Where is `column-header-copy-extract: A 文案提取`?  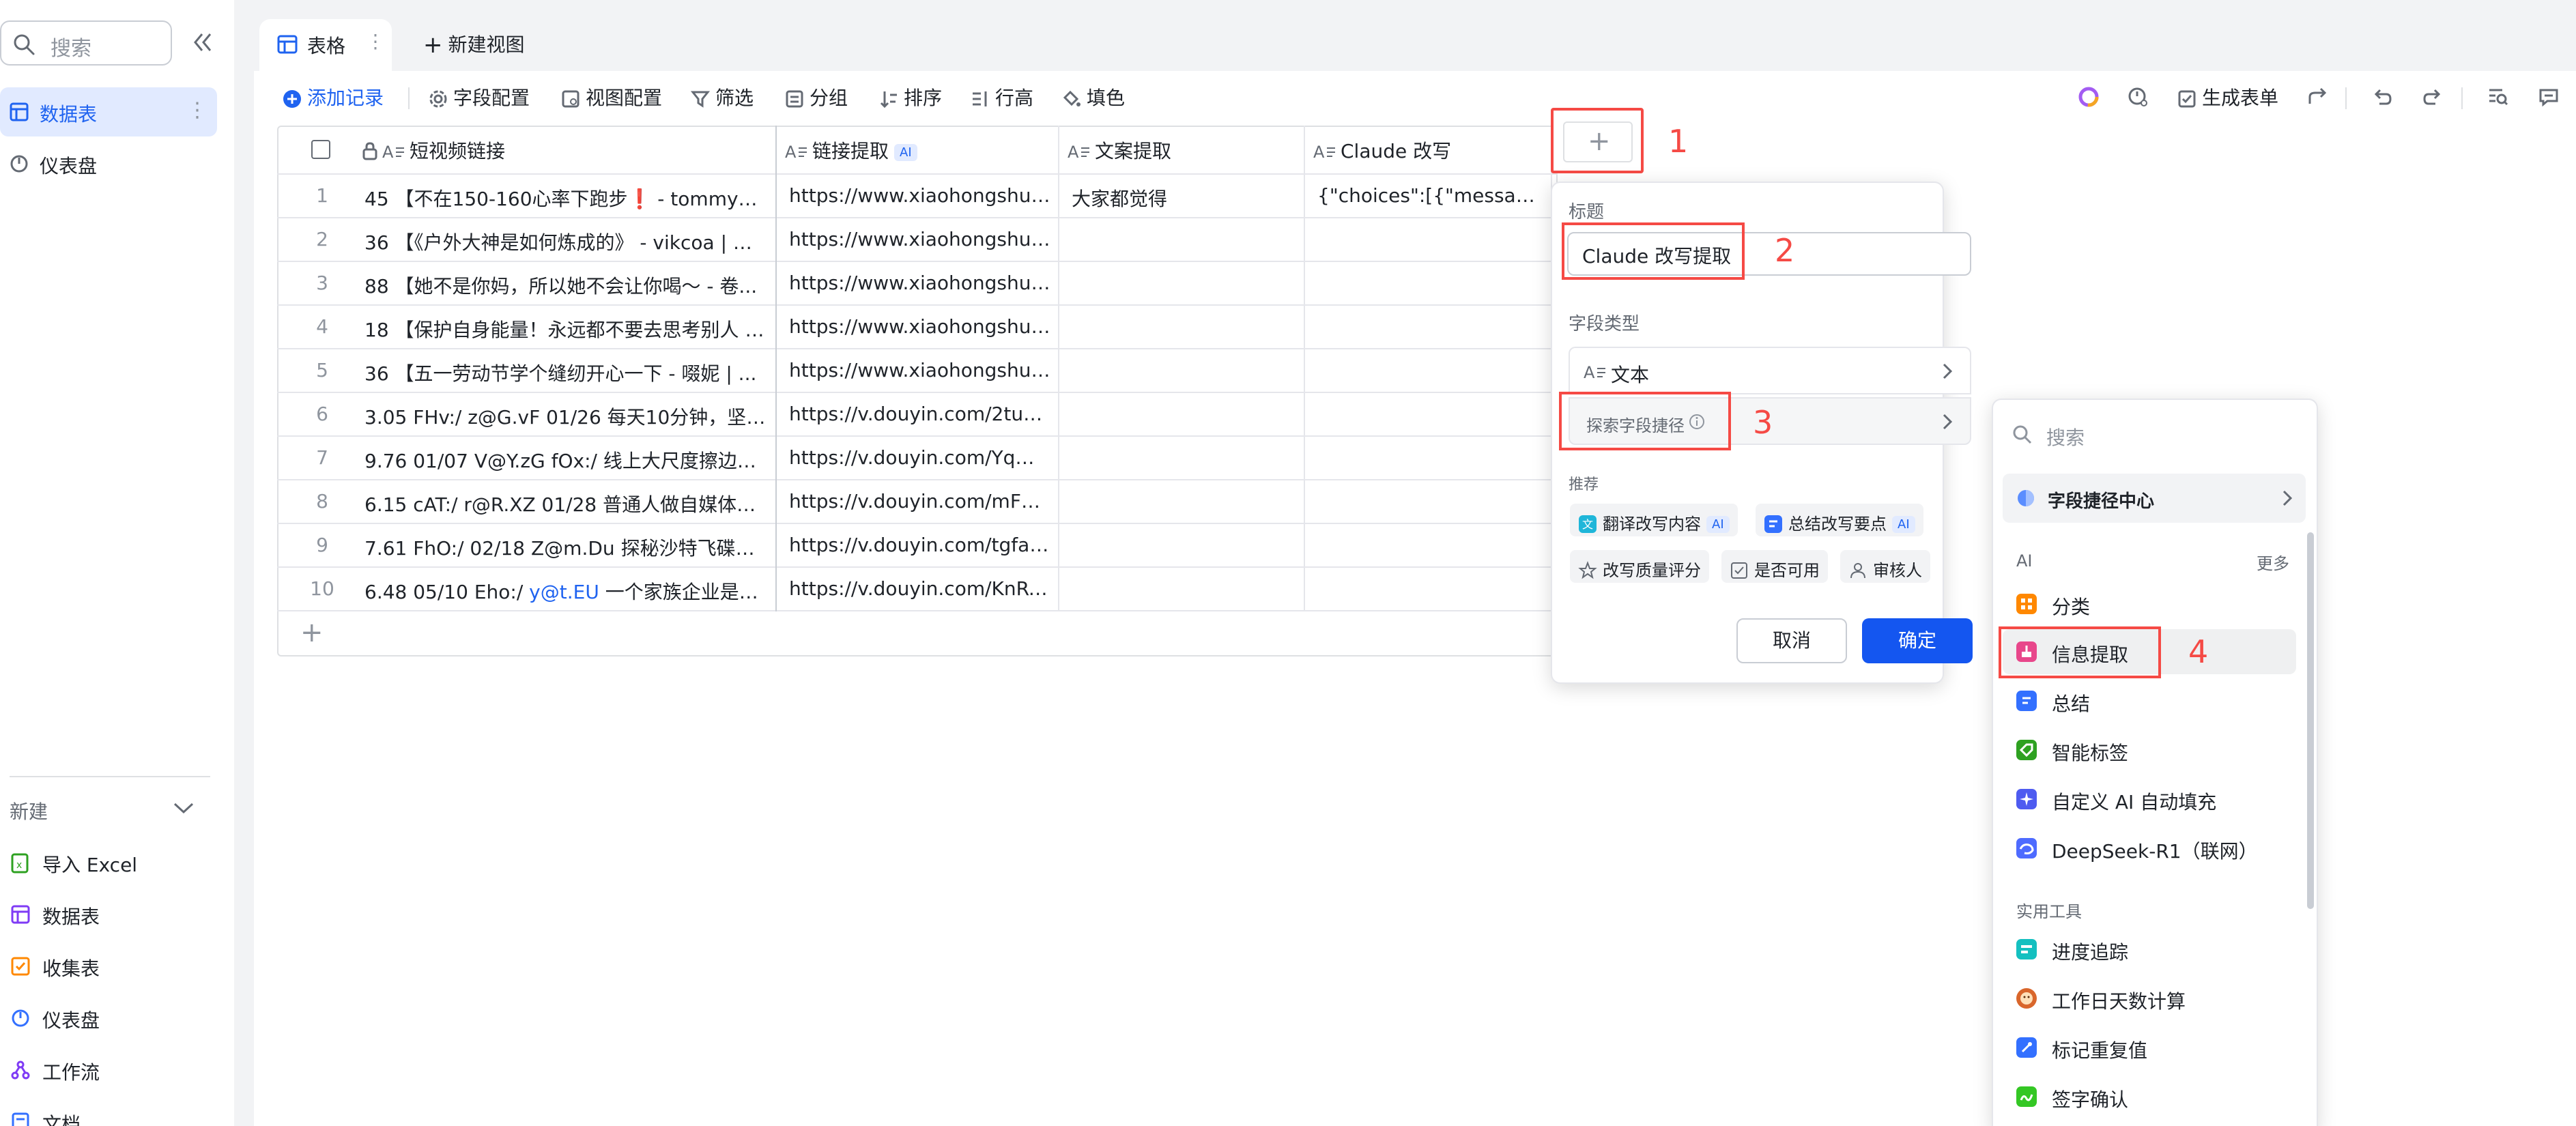 column-header-copy-extract: A 文案提取 is located at coordinates (1119, 150).